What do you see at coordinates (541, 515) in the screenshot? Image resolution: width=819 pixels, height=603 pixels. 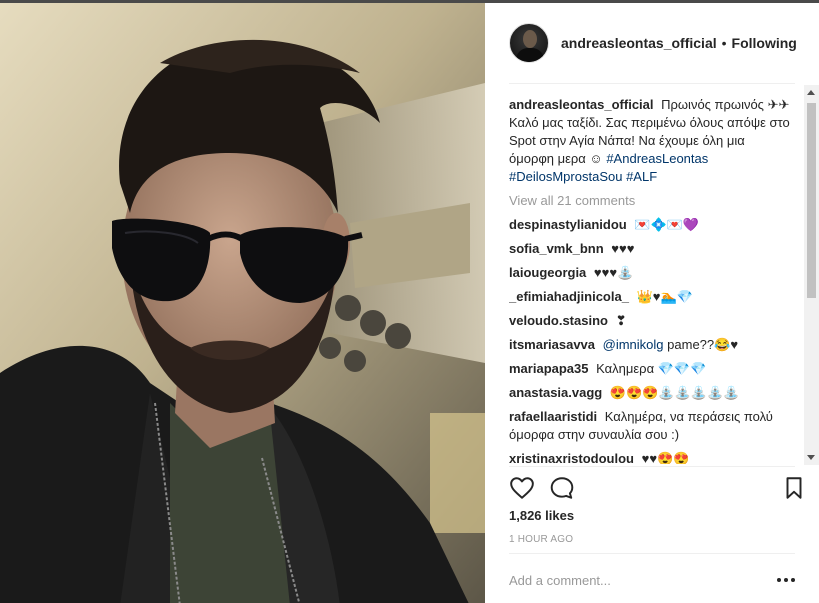 I see `likes-count: 1,826 likes` at bounding box center [541, 515].